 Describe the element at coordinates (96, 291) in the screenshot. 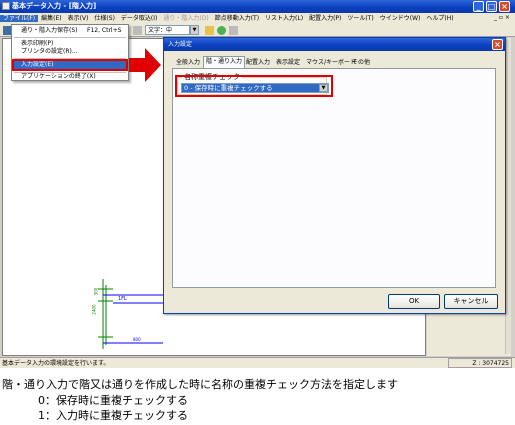

I see `dimension-label: 300` at that location.